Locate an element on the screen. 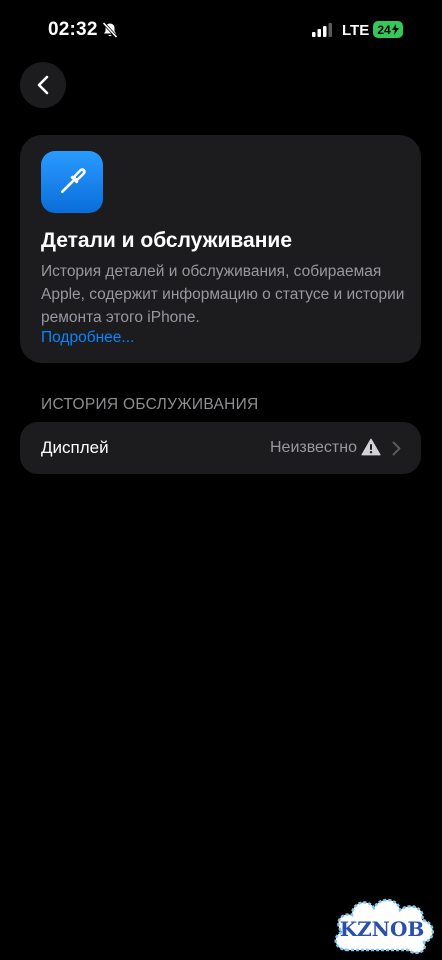  status-time: 02:32 is located at coordinates (73, 29).